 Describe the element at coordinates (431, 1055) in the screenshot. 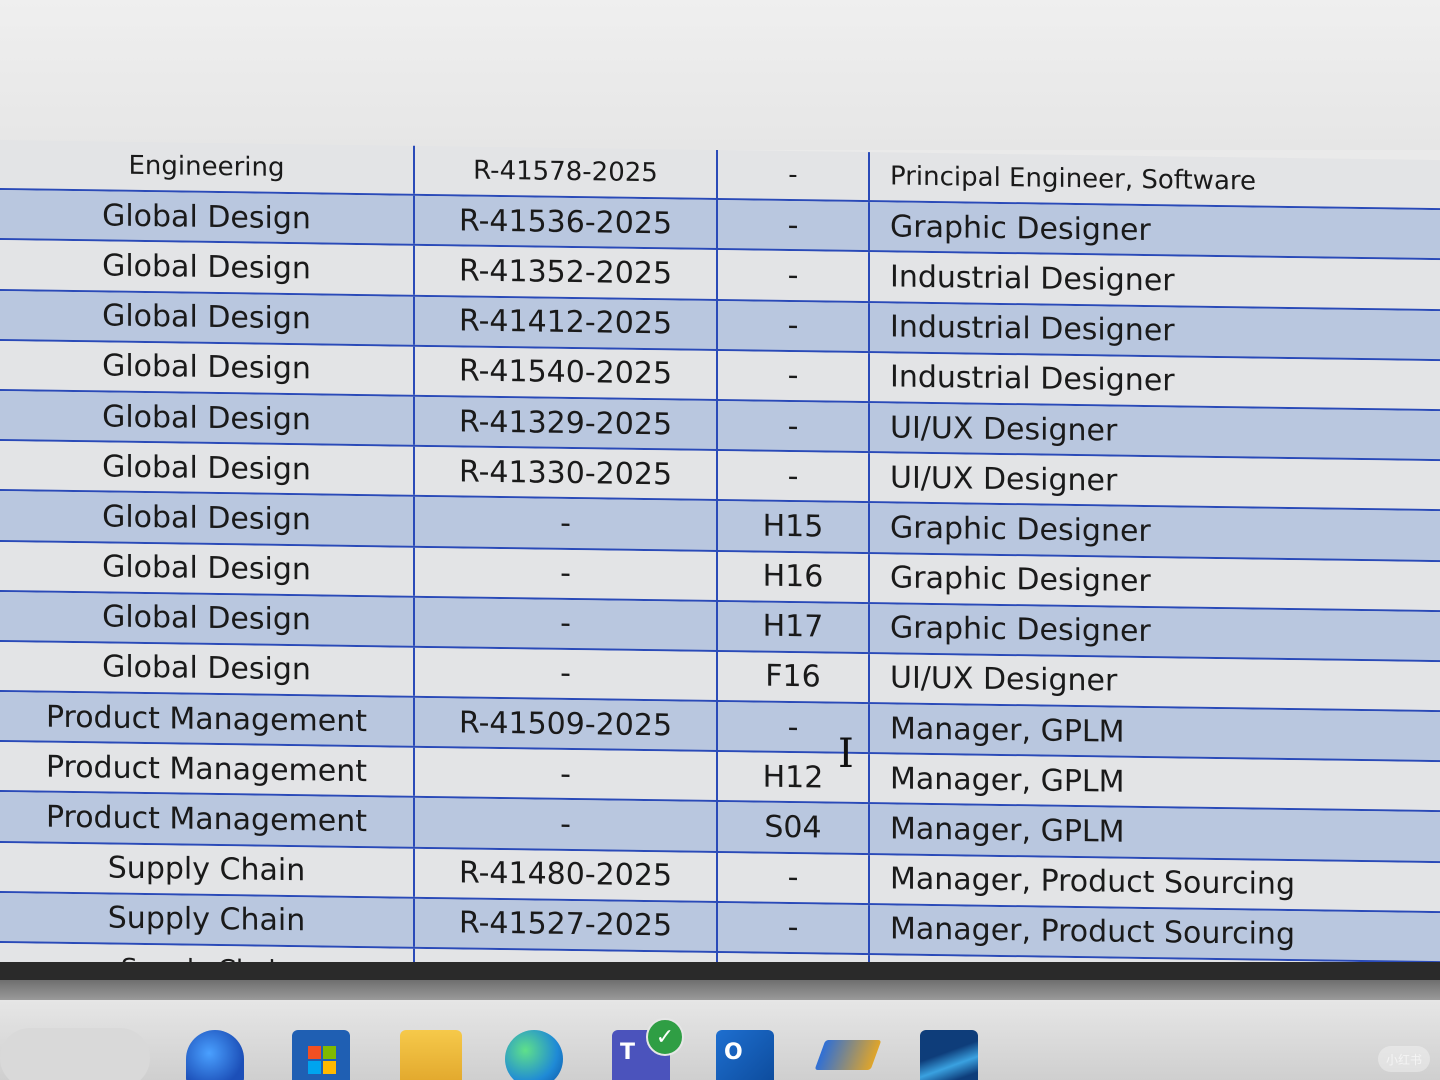

I see `file-explorer-icon` at that location.